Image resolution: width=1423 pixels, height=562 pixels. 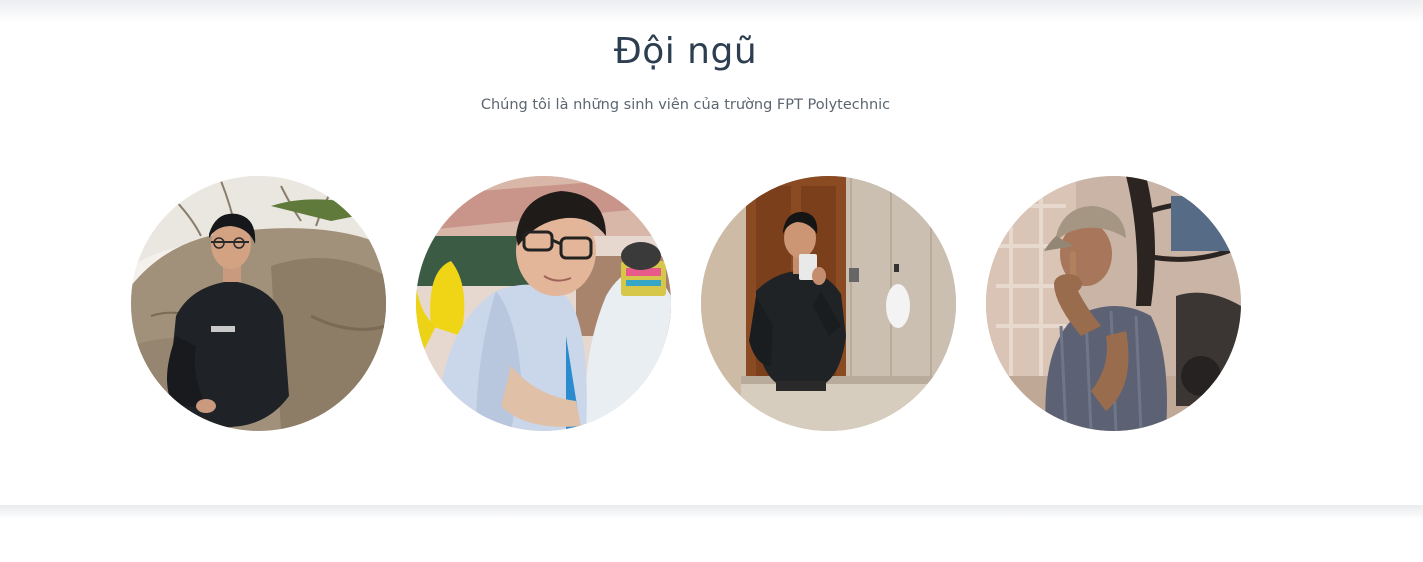 What do you see at coordinates (711, 512) in the screenshot?
I see `section-divider` at bounding box center [711, 512].